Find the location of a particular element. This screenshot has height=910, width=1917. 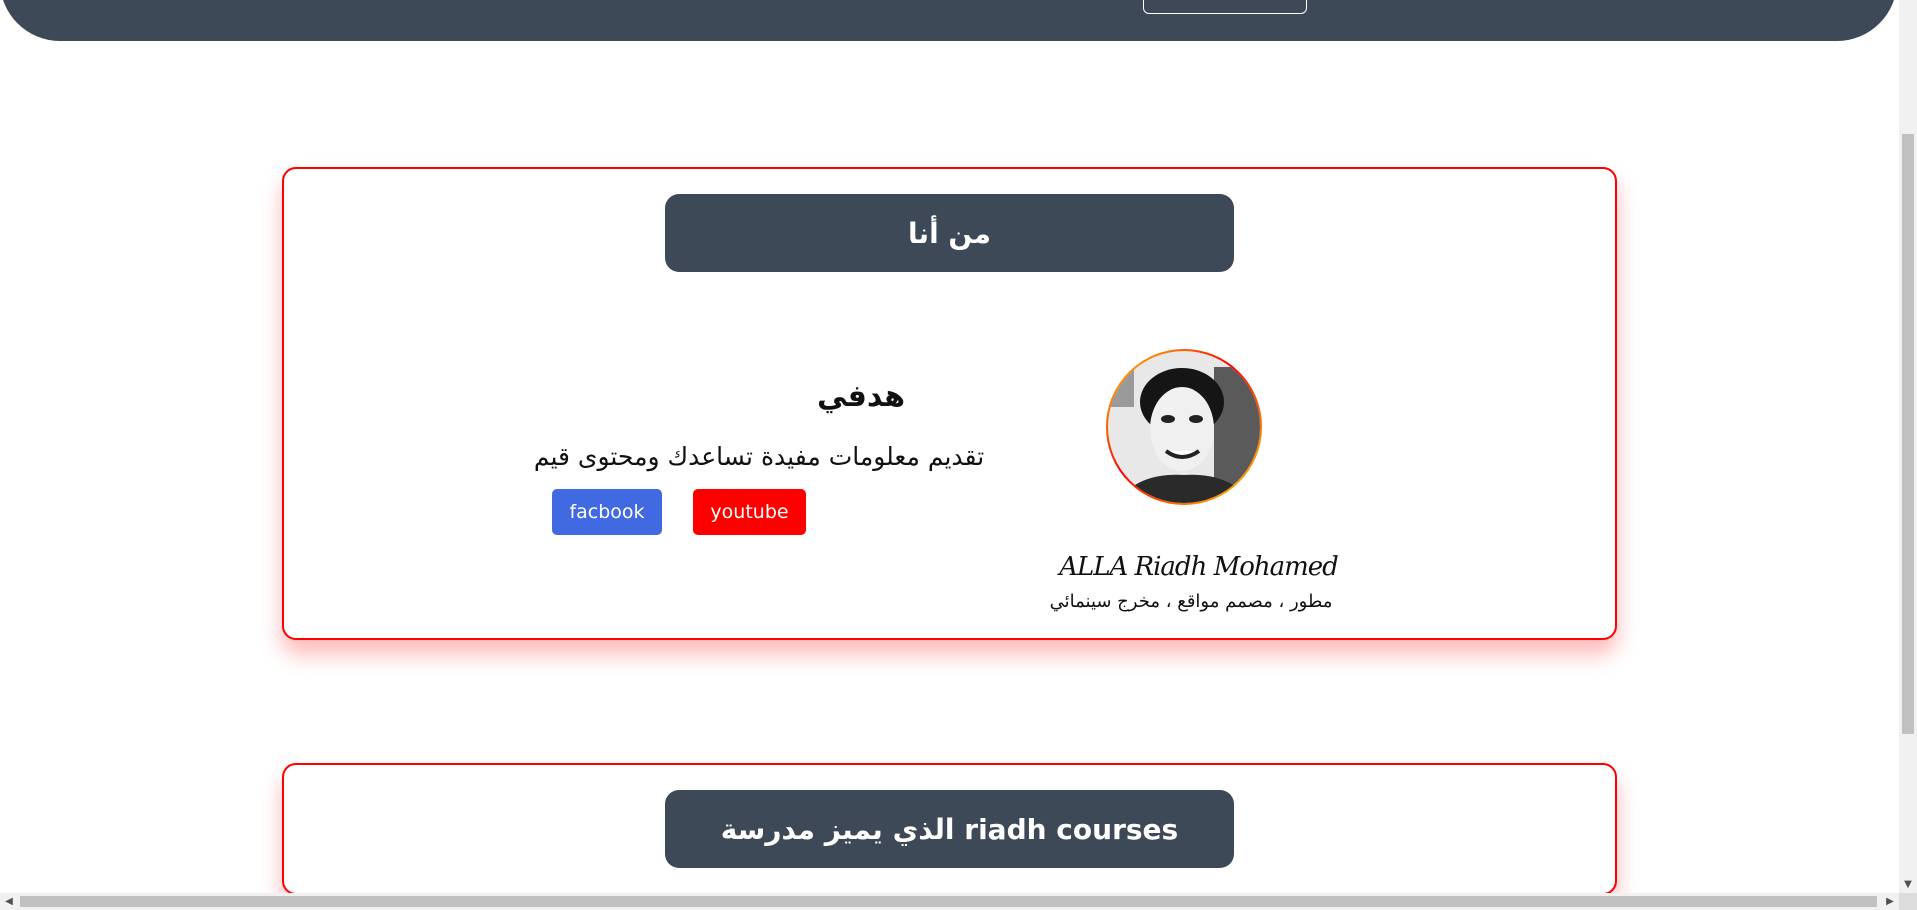

chevron-right-icon: ▶ is located at coordinates (1890, 901).